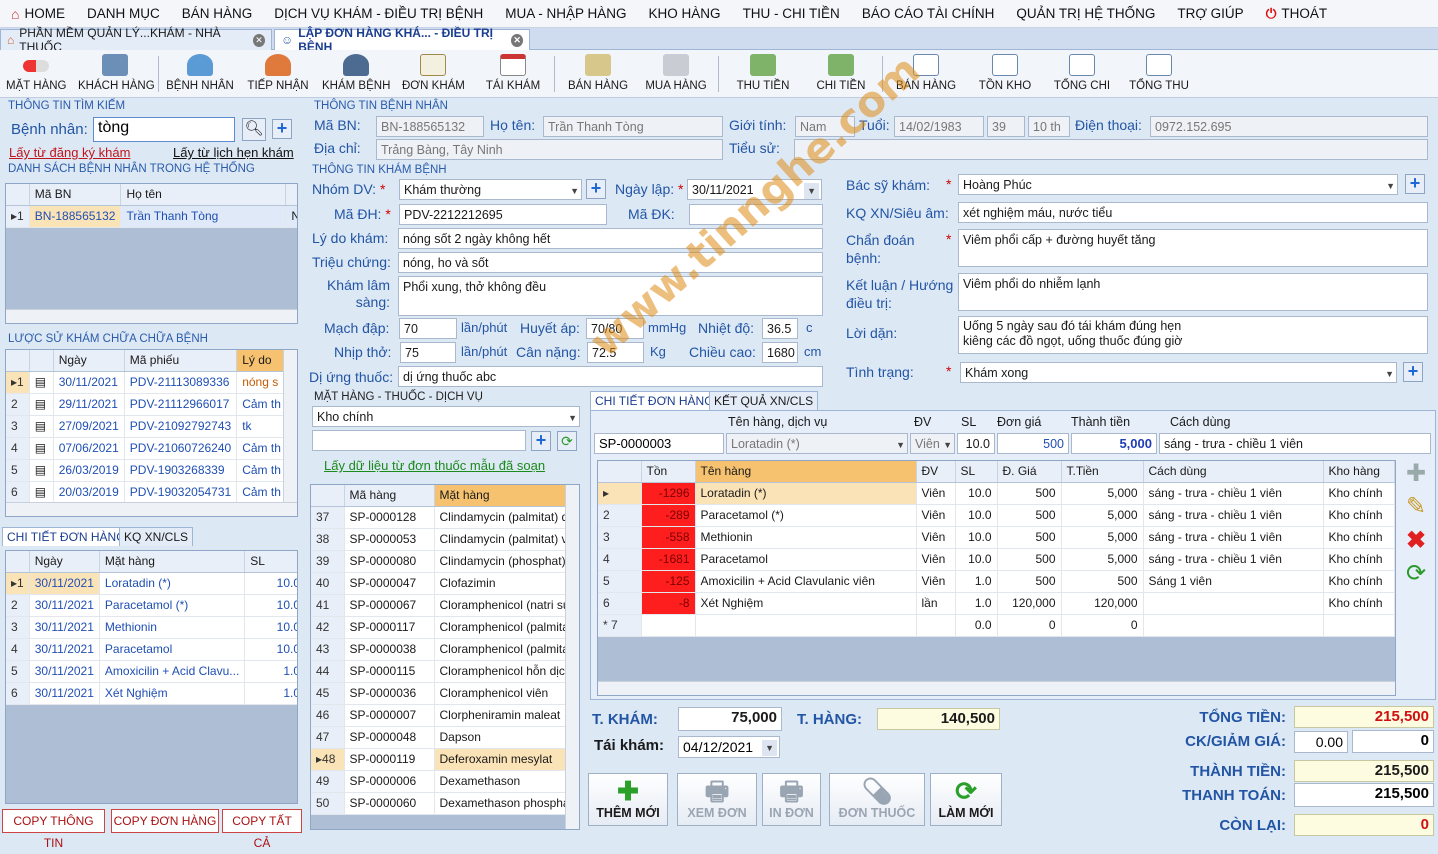 Image resolution: width=1438 pixels, height=854 pixels. Describe the element at coordinates (966, 799) in the screenshot. I see `refresh-button: ⟳ LÀM MỚI` at that location.